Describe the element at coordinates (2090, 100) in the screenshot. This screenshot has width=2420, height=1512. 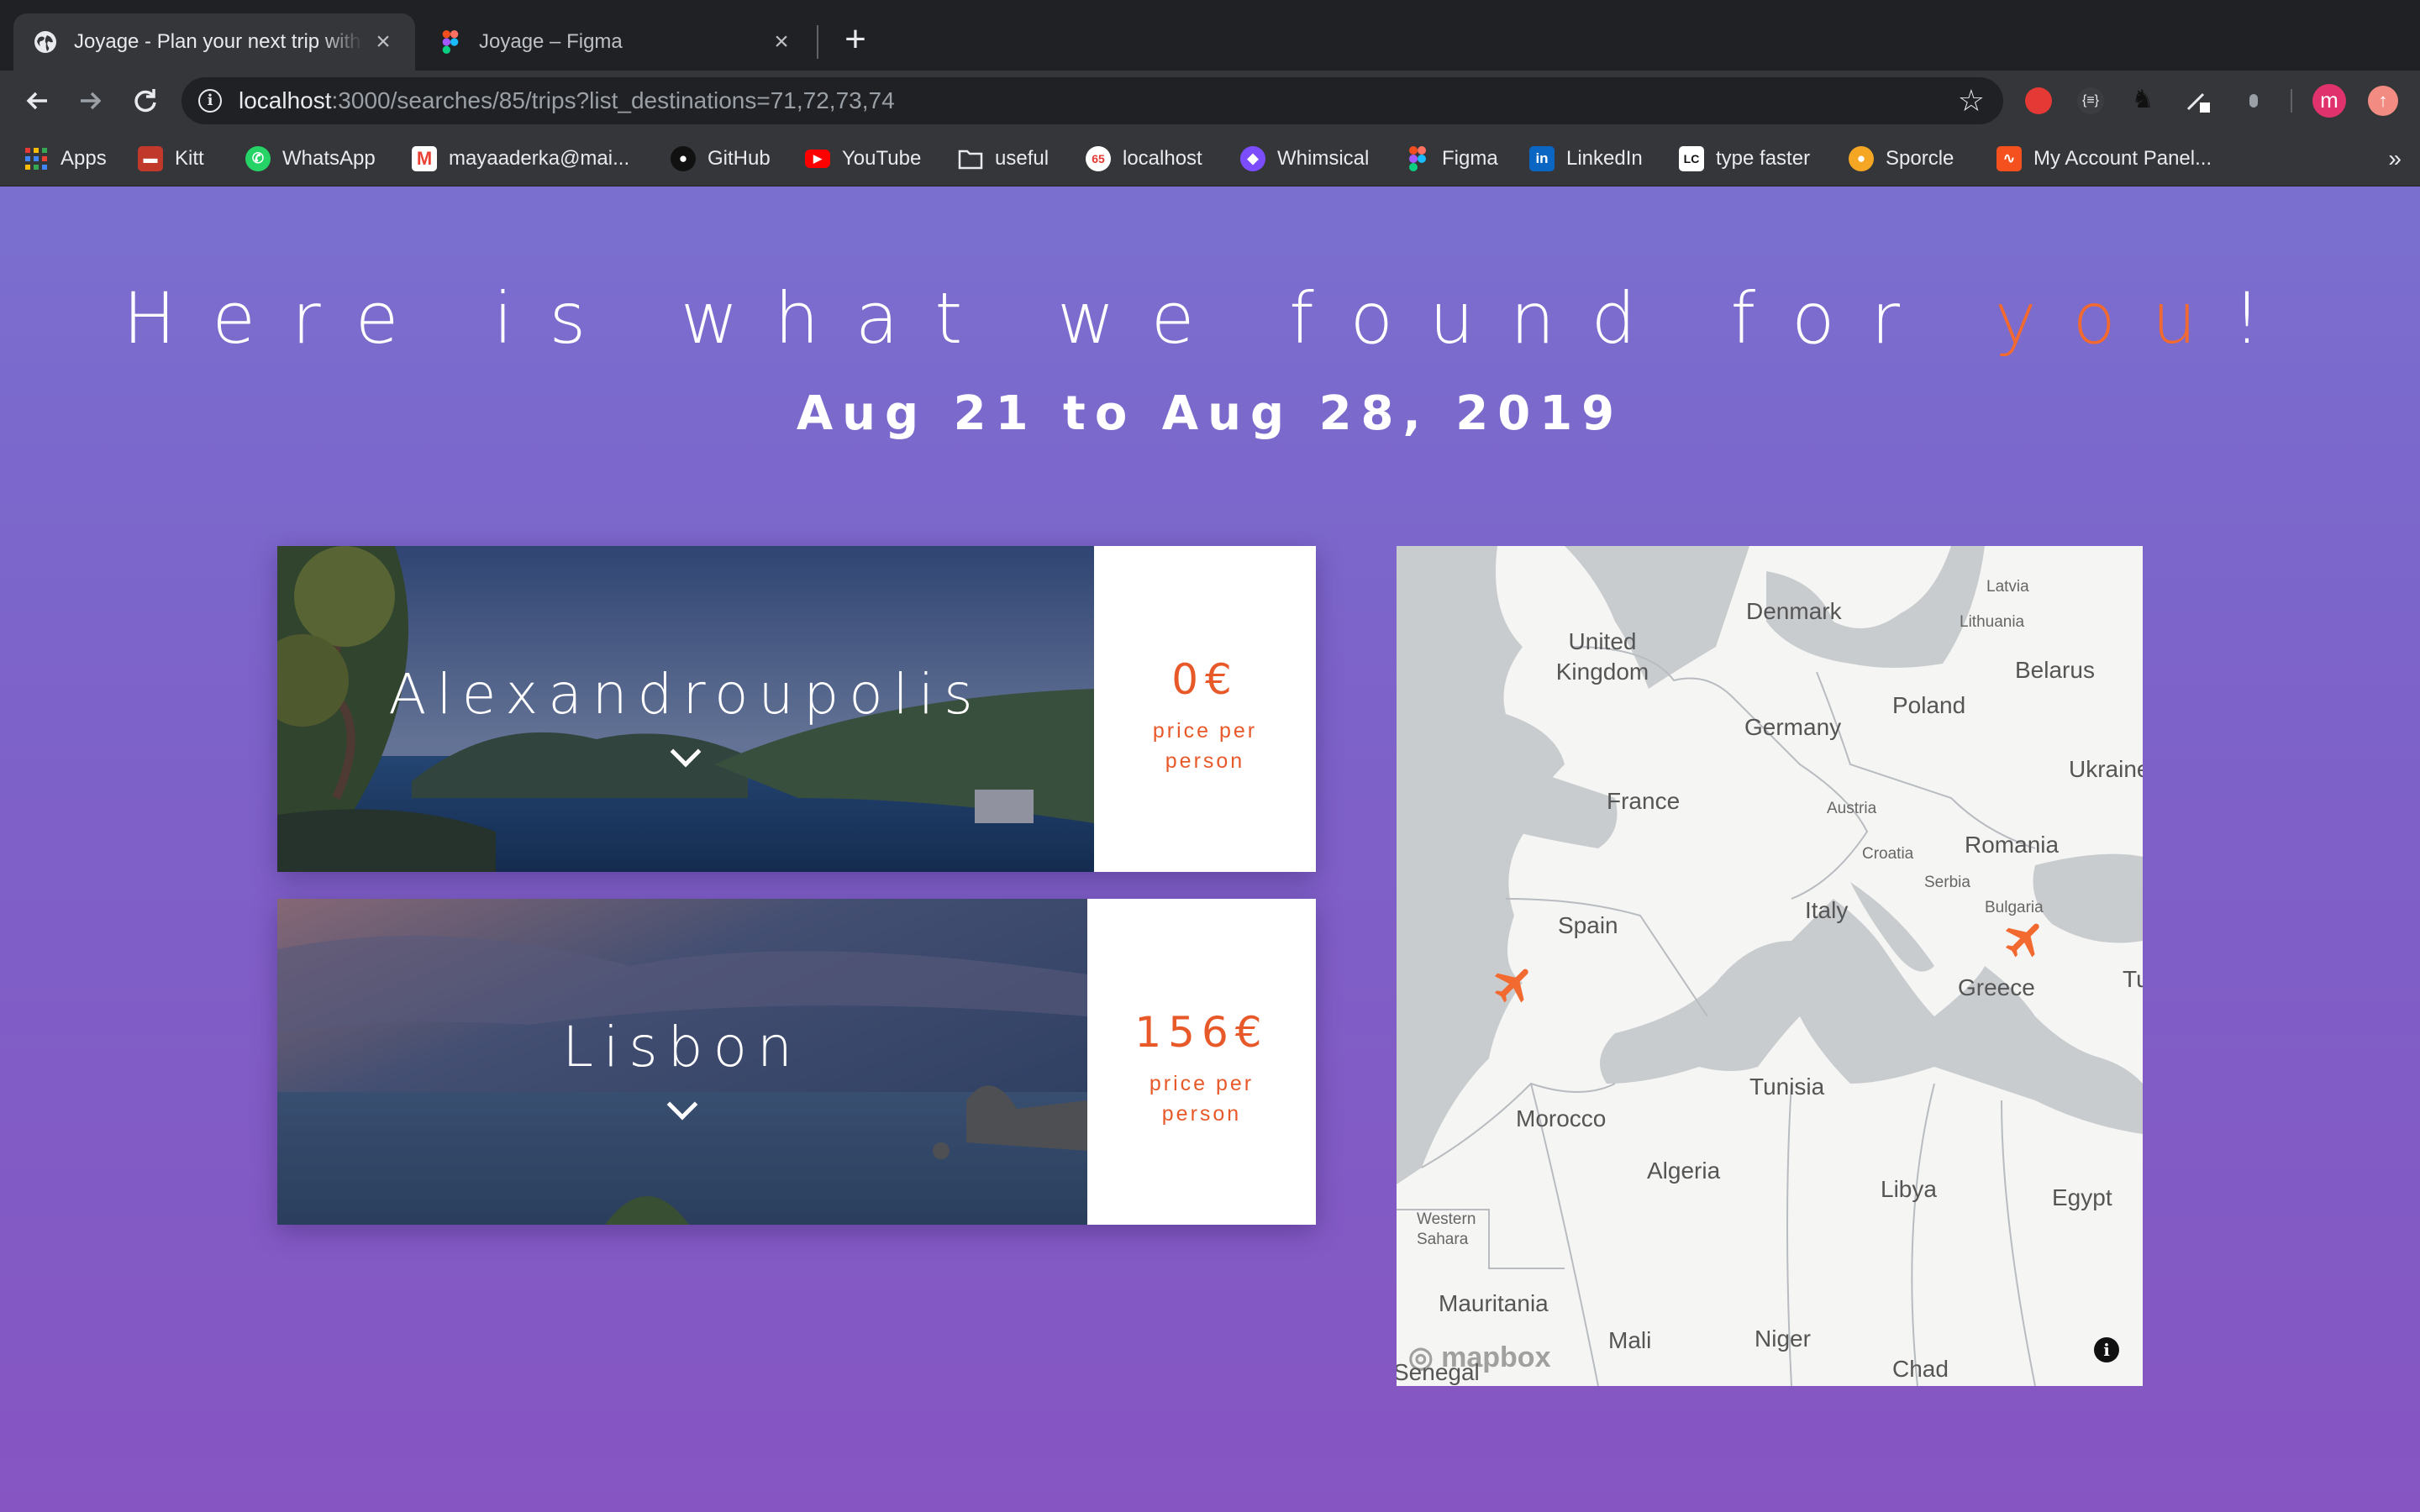
I see `json-extension-icon: {≡}` at that location.